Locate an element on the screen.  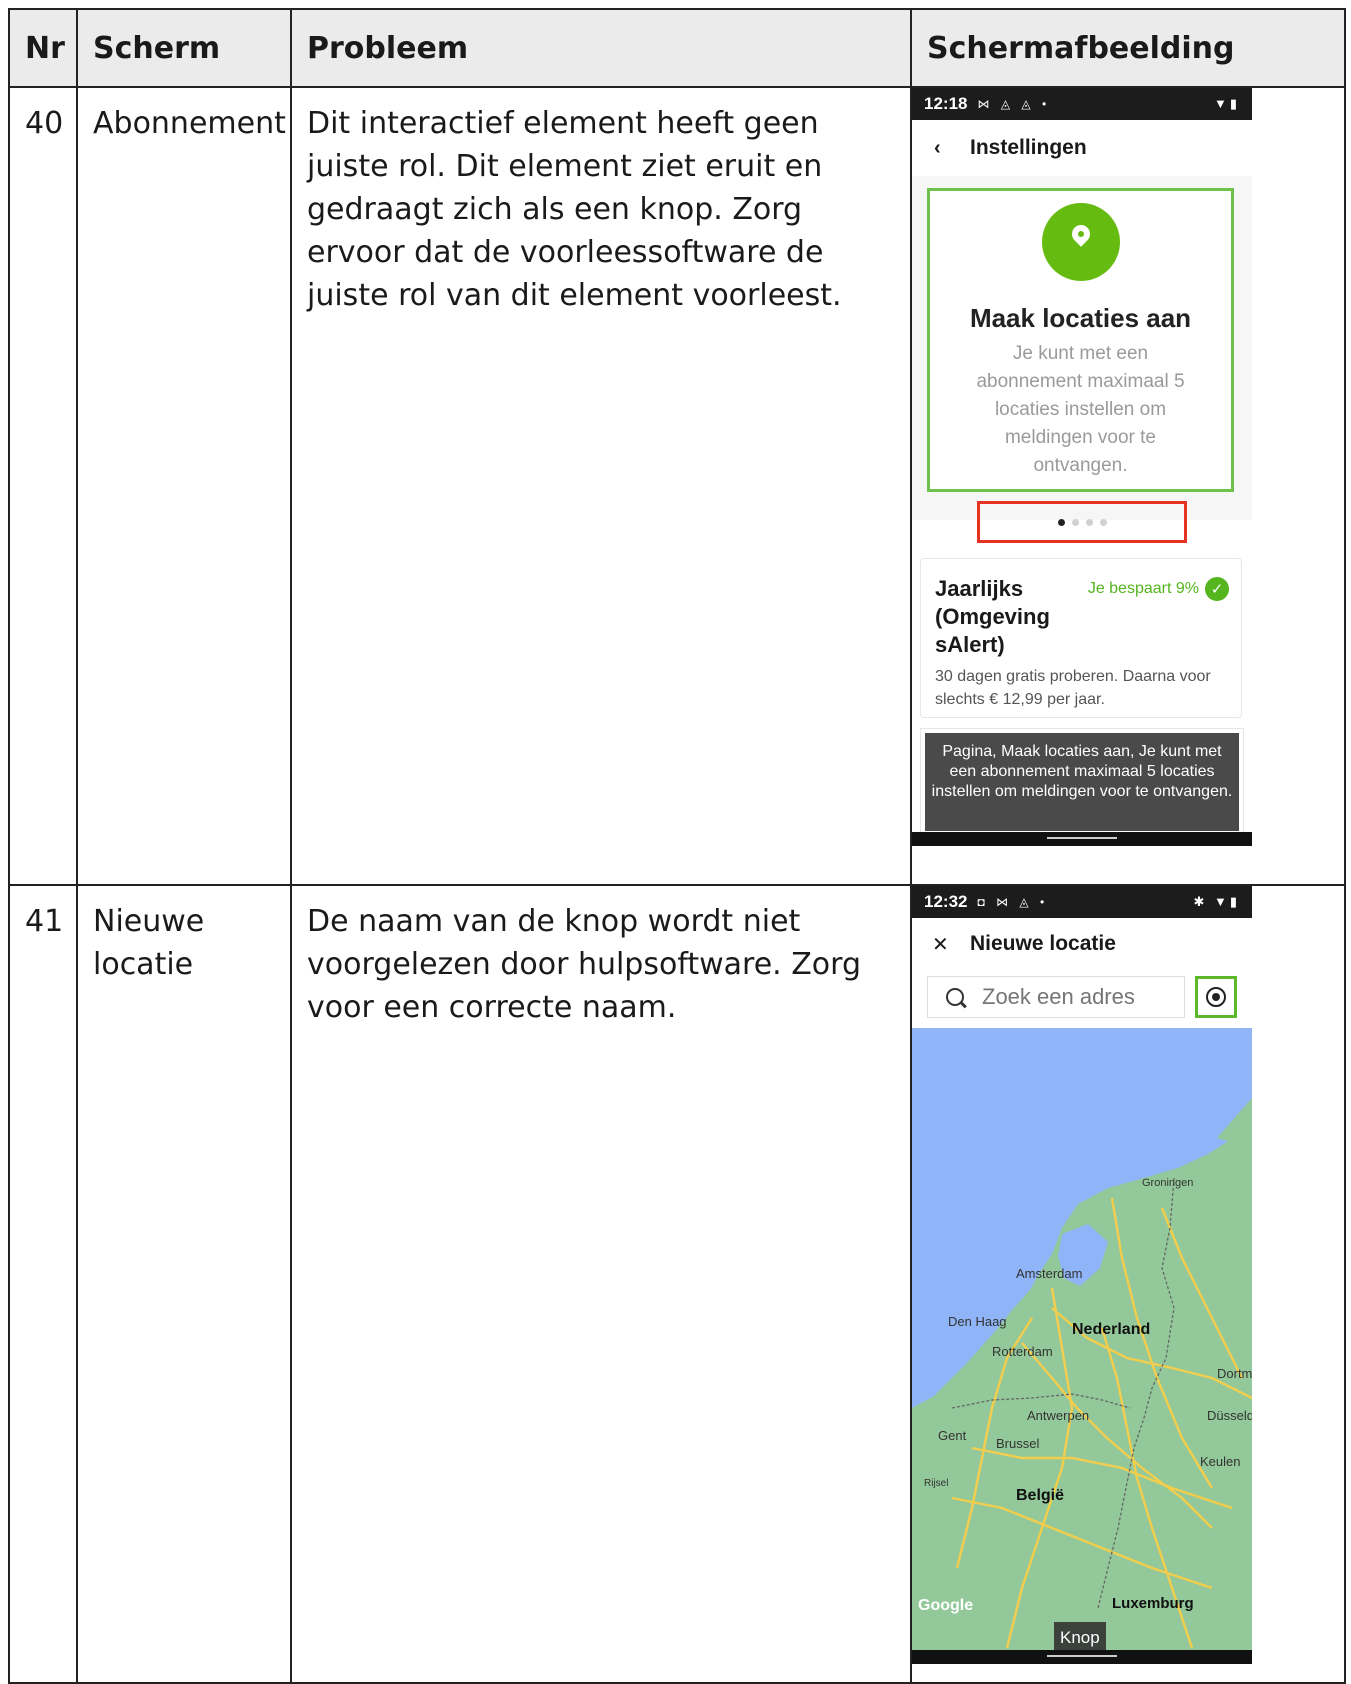
status-time: 12:18 is located at coordinates (946, 103).